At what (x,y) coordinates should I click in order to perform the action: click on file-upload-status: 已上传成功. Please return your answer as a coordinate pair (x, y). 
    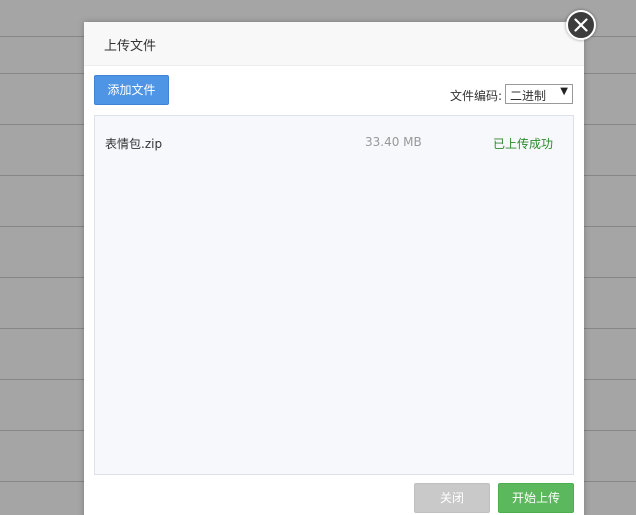
    Looking at the image, I should click on (523, 144).